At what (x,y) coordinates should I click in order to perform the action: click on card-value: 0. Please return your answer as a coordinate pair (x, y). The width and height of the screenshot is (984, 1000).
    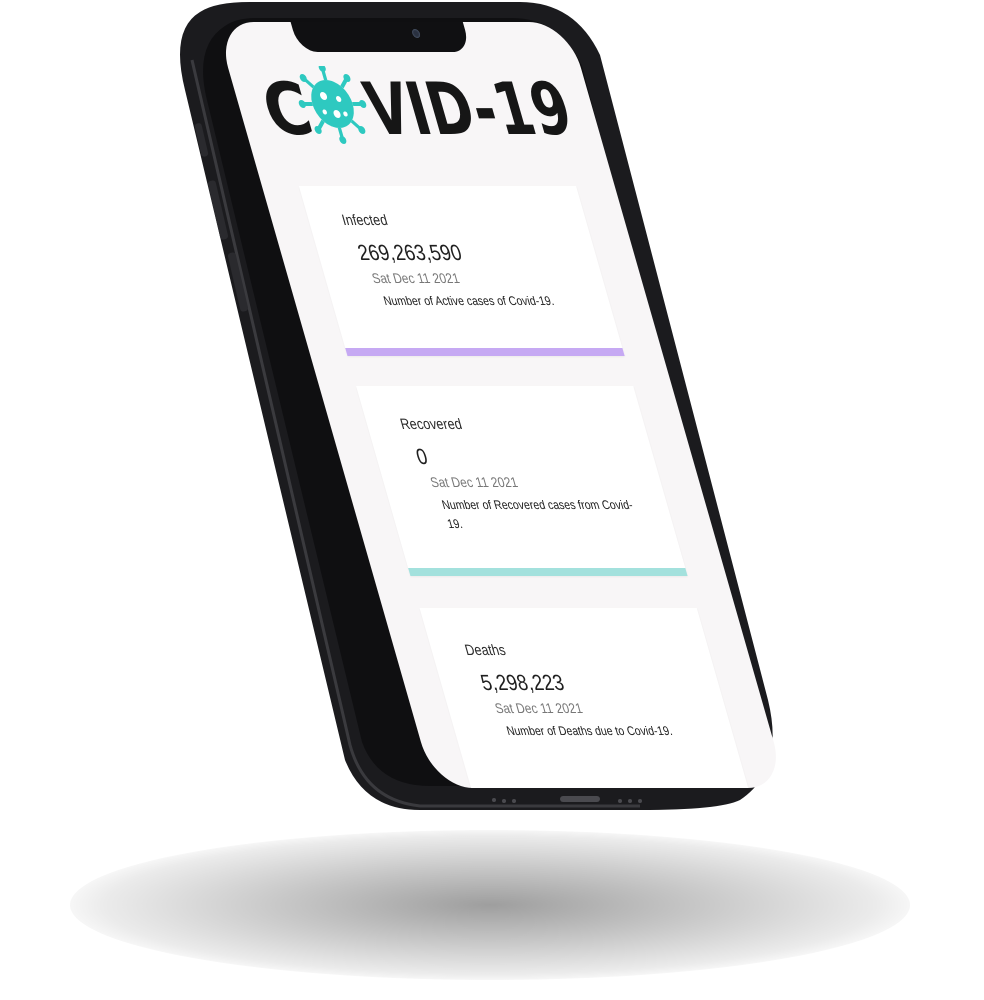
    Looking at the image, I should click on (421, 456).